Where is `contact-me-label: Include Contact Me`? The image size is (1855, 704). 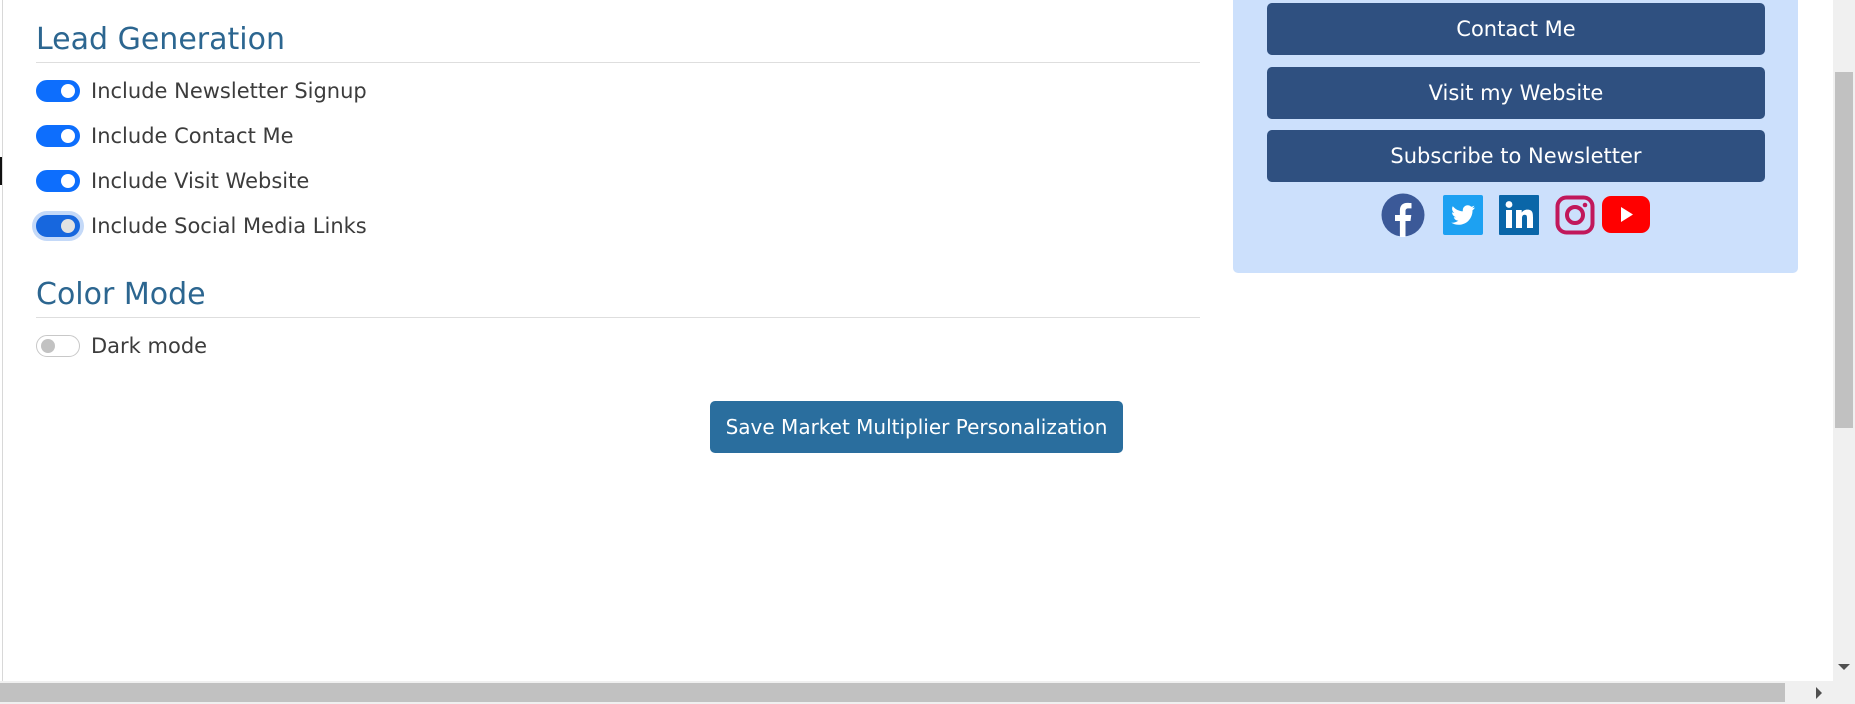
contact-me-label: Include Contact Me is located at coordinates (192, 136).